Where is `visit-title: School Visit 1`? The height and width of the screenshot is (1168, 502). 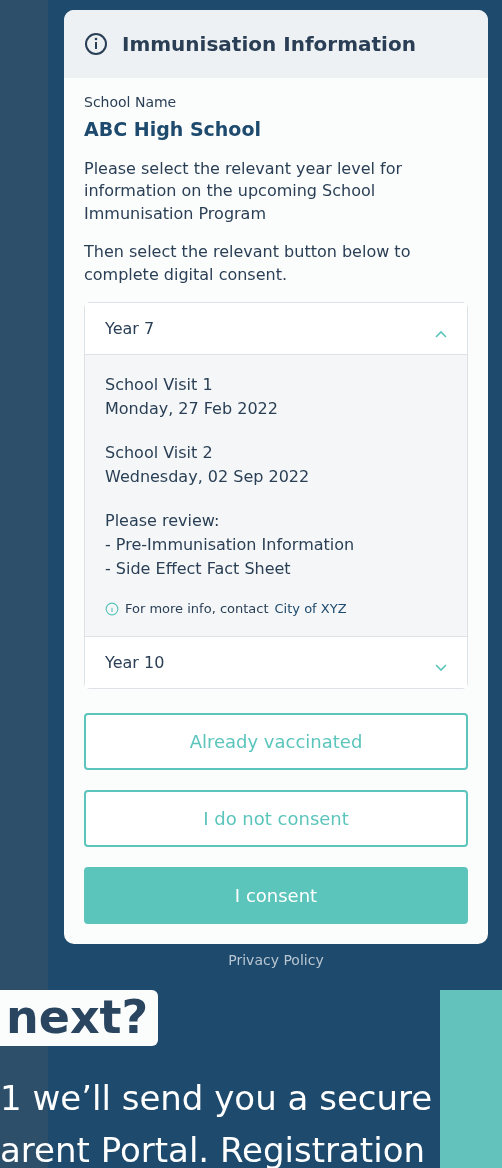 visit-title: School Visit 1 is located at coordinates (159, 384).